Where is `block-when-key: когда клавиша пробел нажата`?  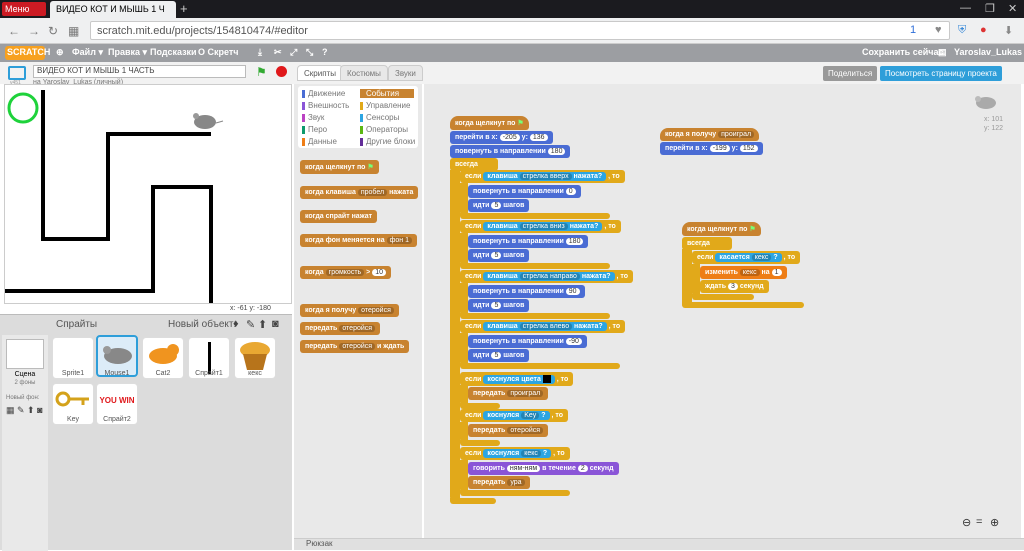
block-when-key: когда клавиша пробел нажата is located at coordinates (359, 192).